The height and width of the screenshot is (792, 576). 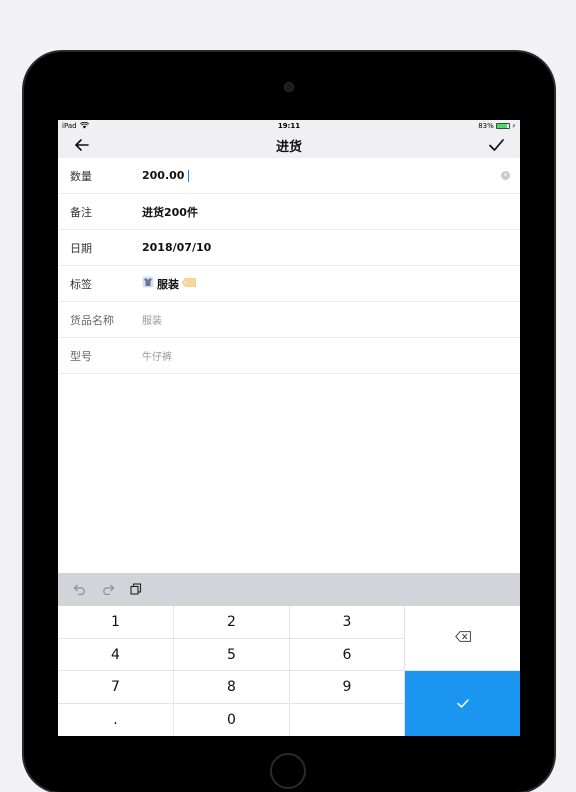 What do you see at coordinates (116, 622) in the screenshot?
I see `key-1: 1` at bounding box center [116, 622].